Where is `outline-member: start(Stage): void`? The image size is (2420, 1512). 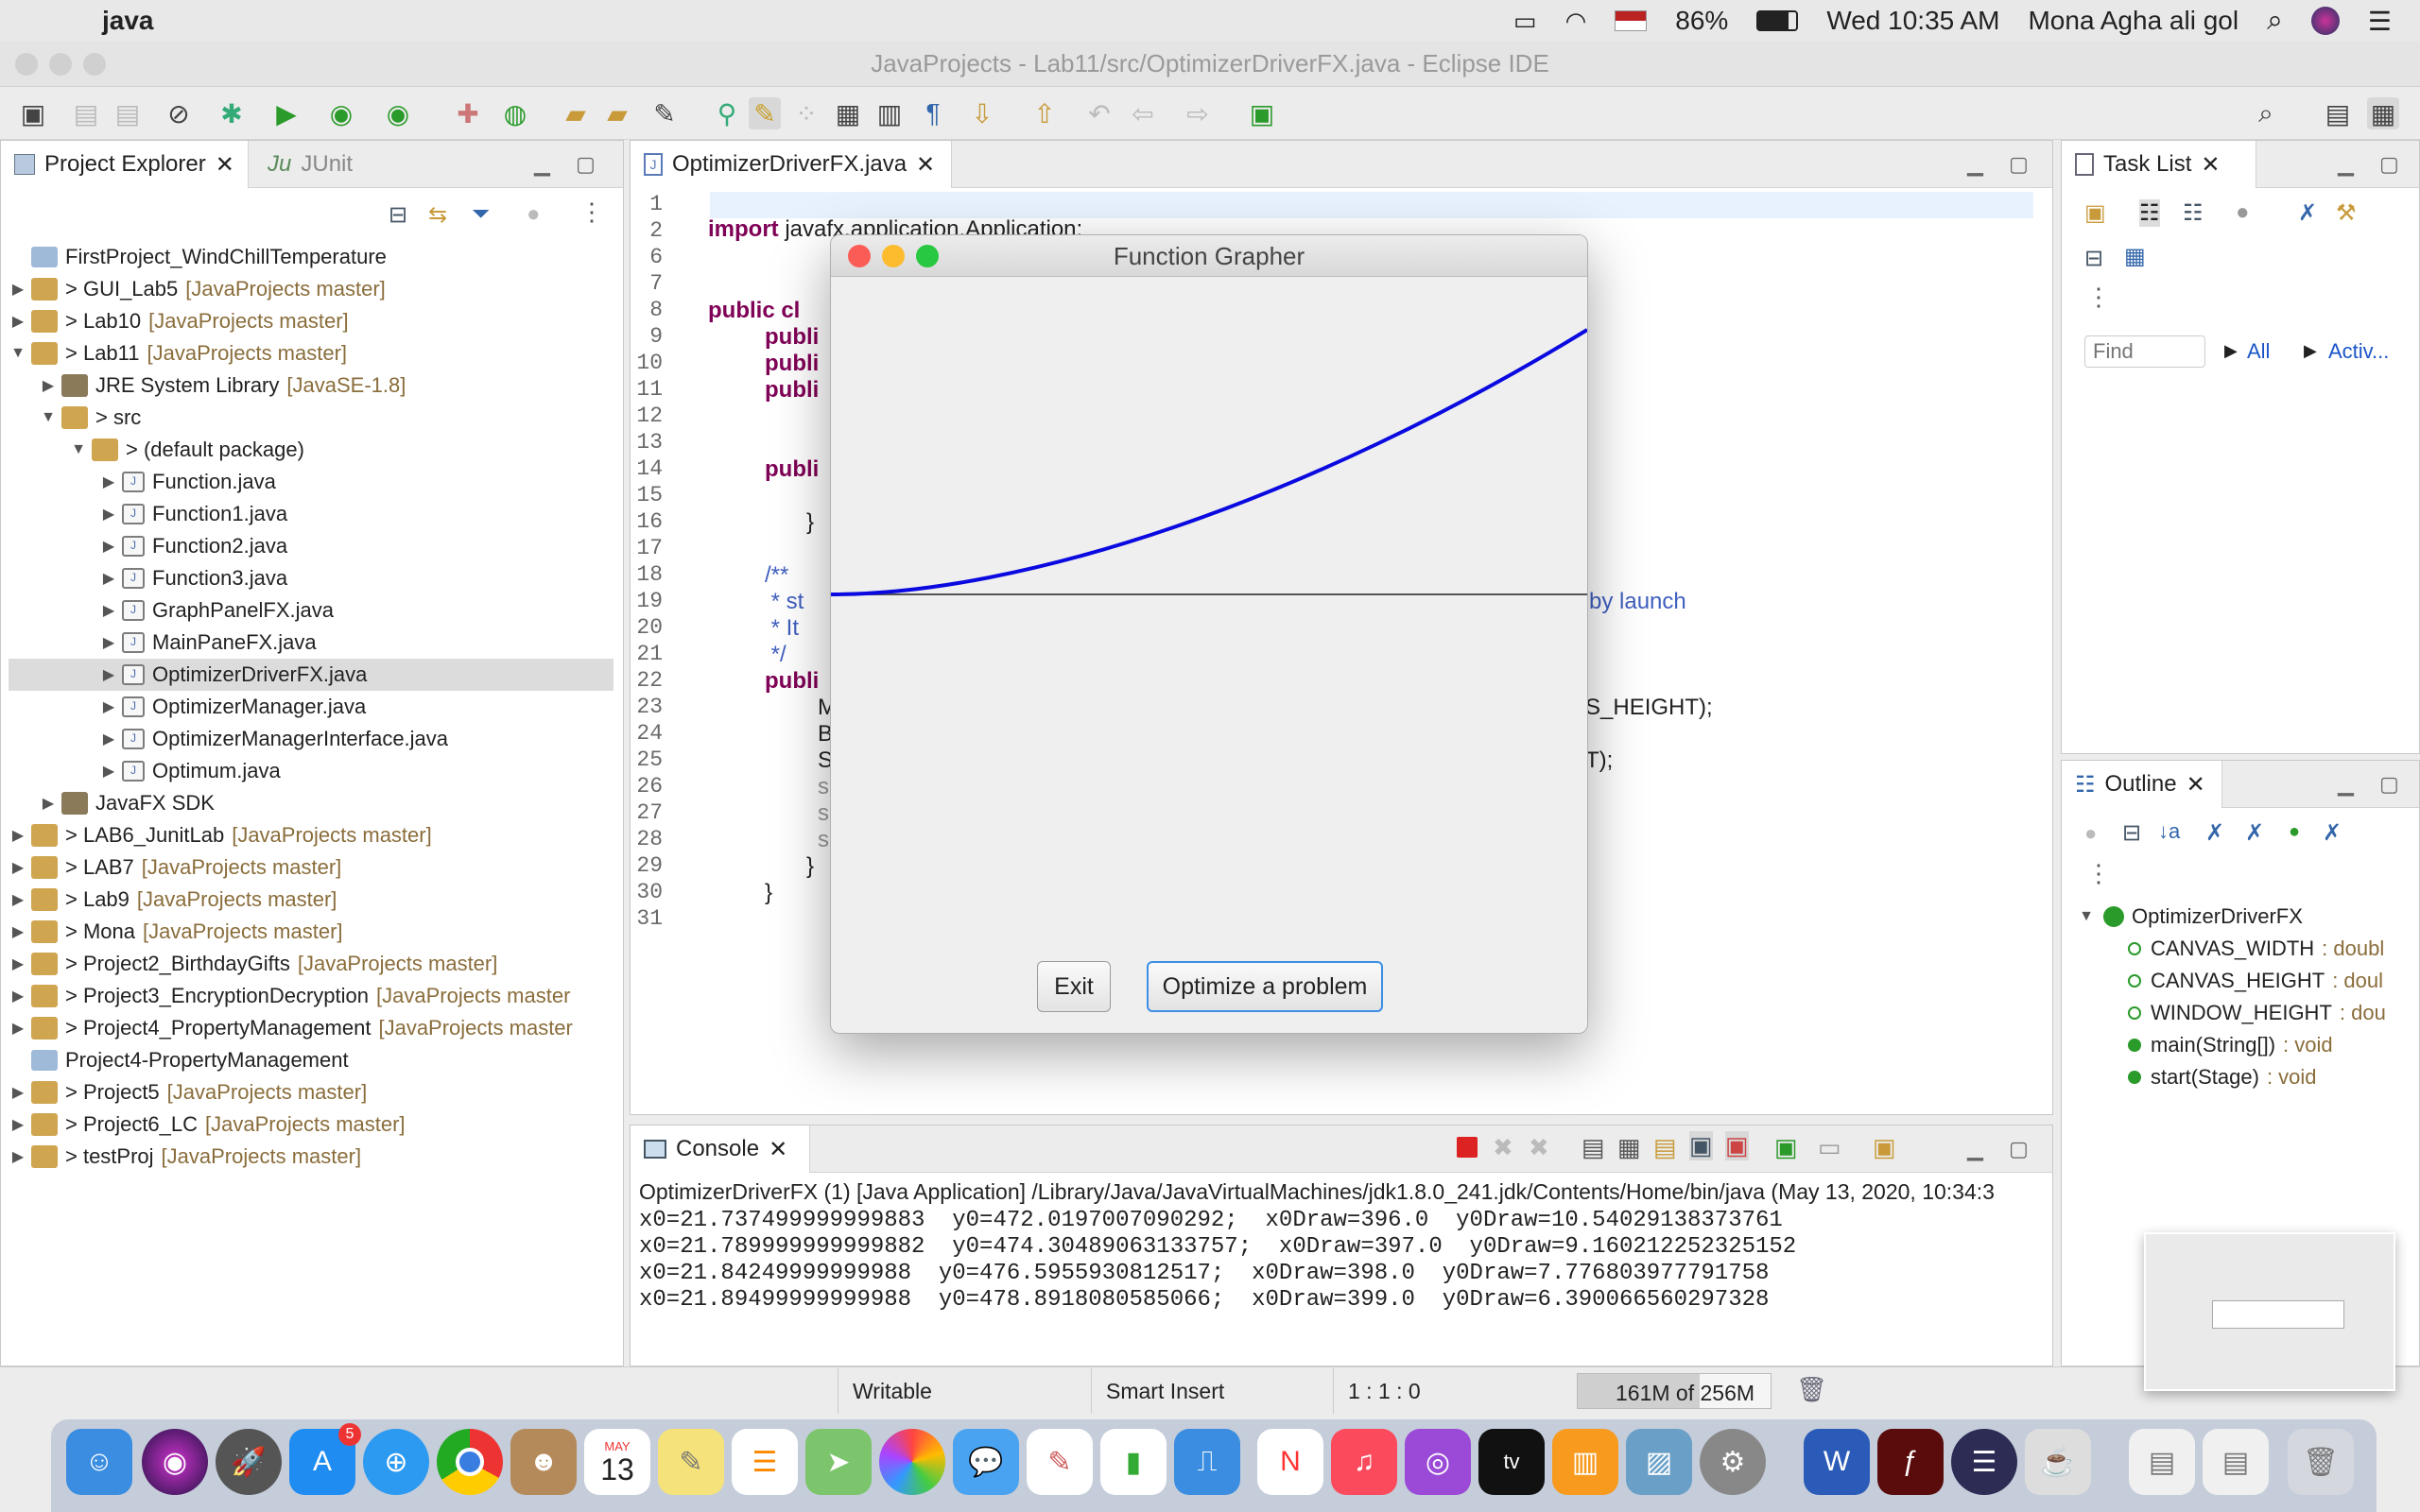
outline-member: start(Stage): void is located at coordinates (2222, 1077).